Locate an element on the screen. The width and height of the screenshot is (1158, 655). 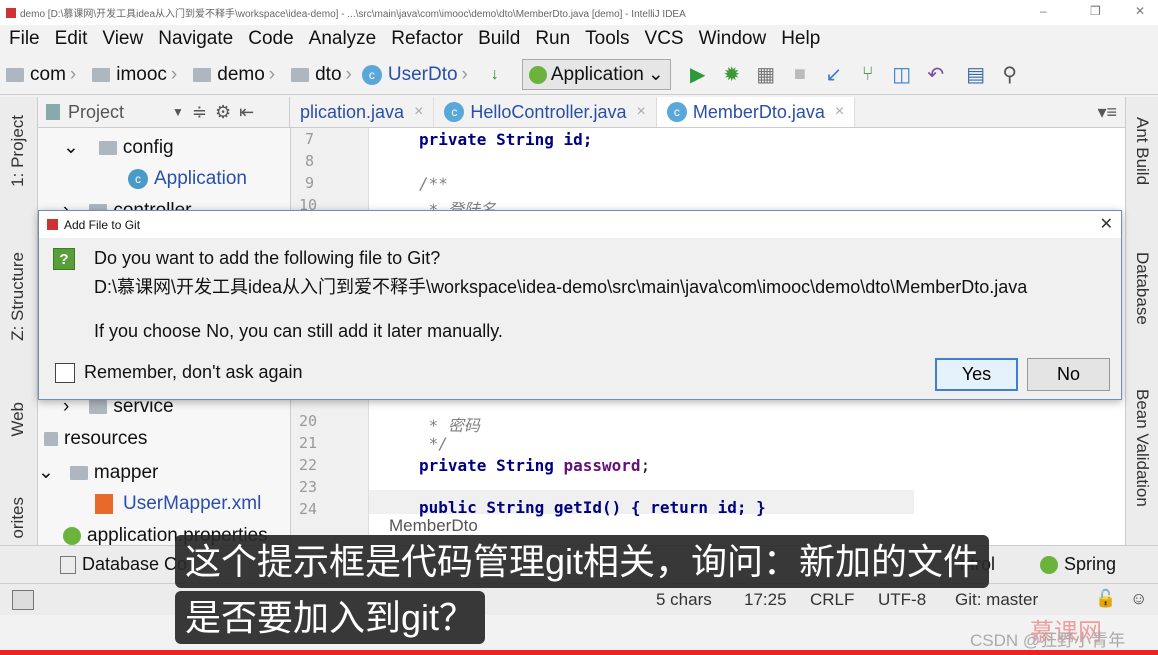
stop-icon: ■ is located at coordinates (800, 75).